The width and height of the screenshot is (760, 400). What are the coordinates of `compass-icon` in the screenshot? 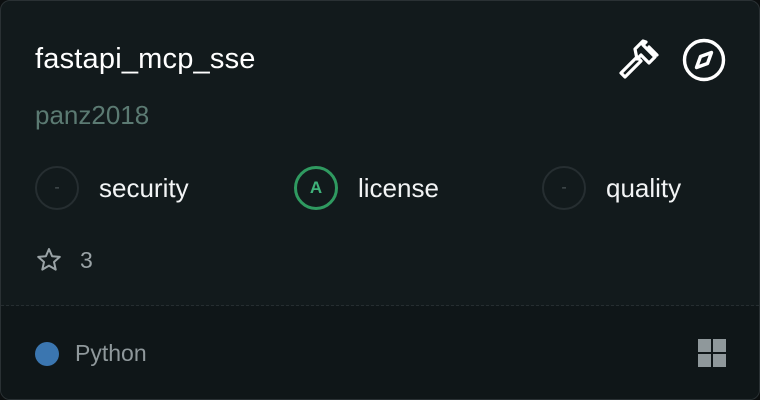 It's located at (704, 60).